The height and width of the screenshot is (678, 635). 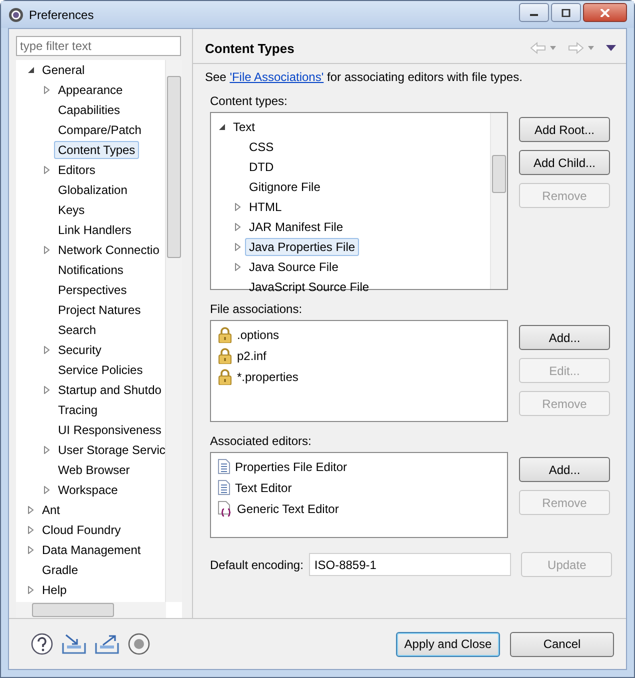 What do you see at coordinates (284, 187) in the screenshot?
I see `tree-item: Gitignore File` at bounding box center [284, 187].